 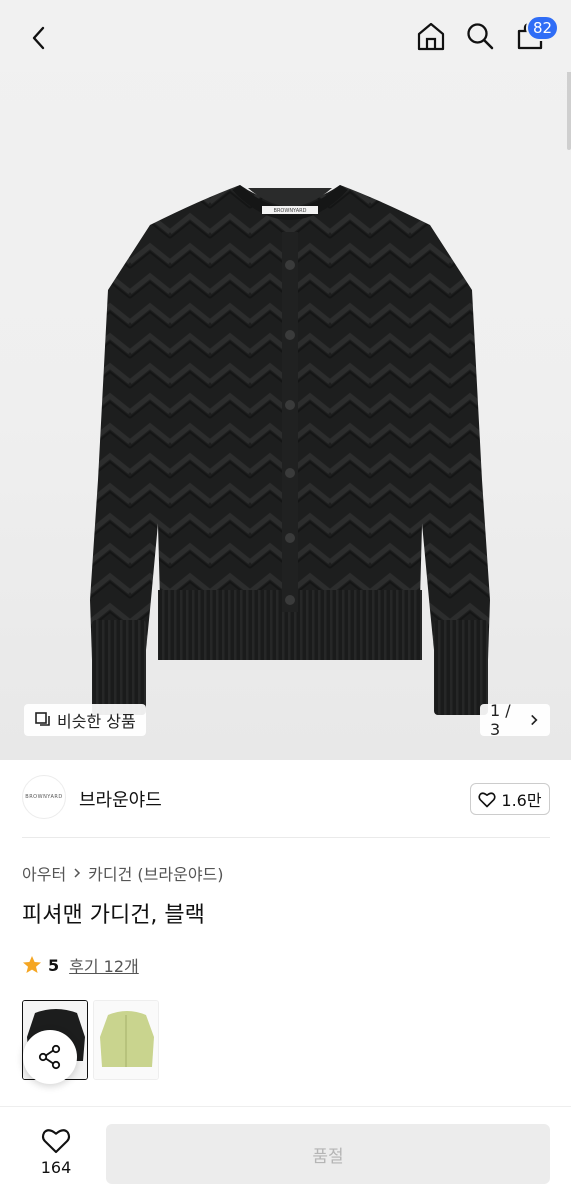 I want to click on thumbnail-image, so click(x=126, y=1040).